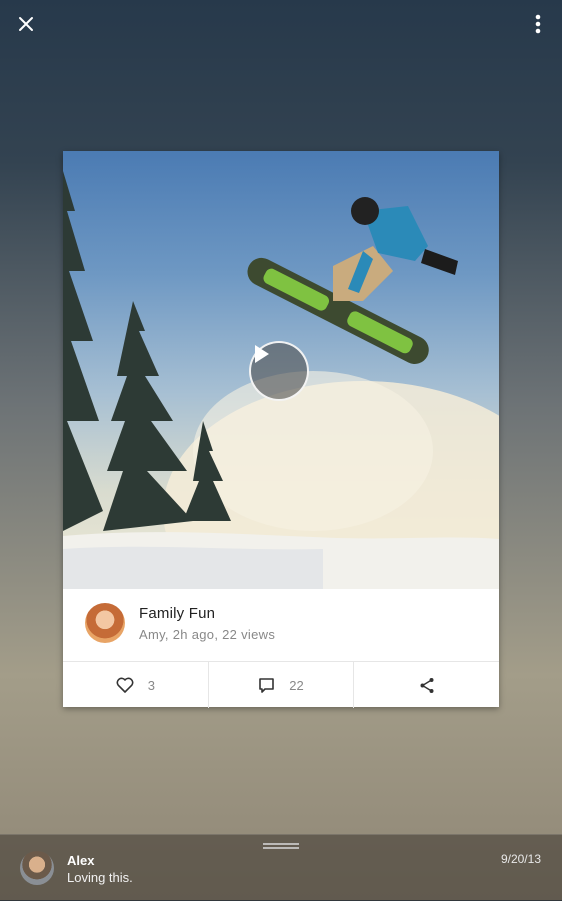 The height and width of the screenshot is (901, 562). What do you see at coordinates (105, 623) in the screenshot?
I see `author-avatar` at bounding box center [105, 623].